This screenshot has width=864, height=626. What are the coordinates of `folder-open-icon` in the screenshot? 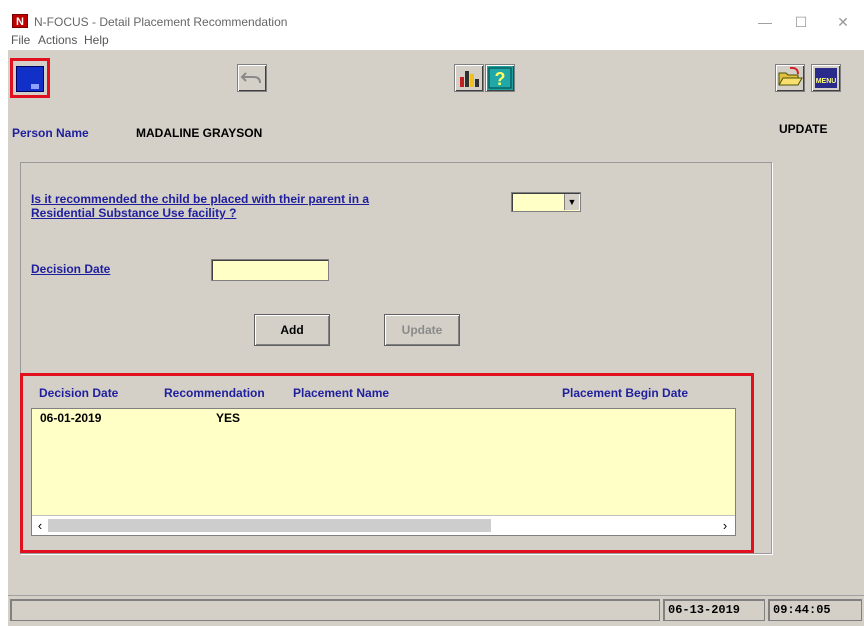 It's located at (790, 76).